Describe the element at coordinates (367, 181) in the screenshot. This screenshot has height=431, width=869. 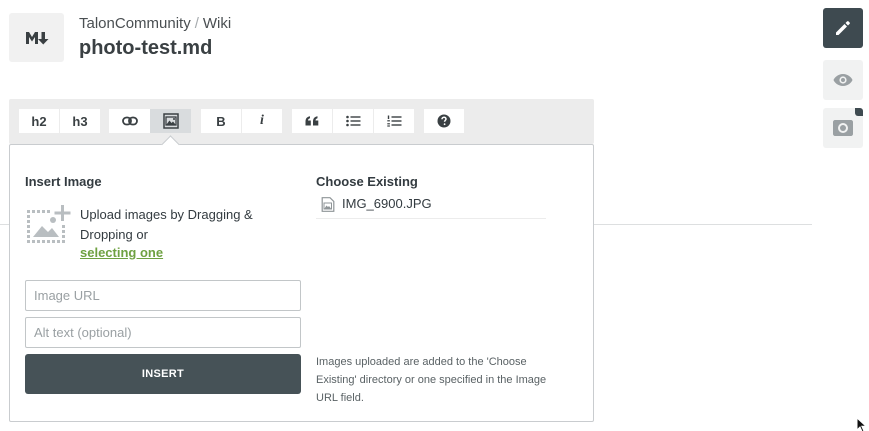
I see `choose-existing-title: Choose Existing` at that location.